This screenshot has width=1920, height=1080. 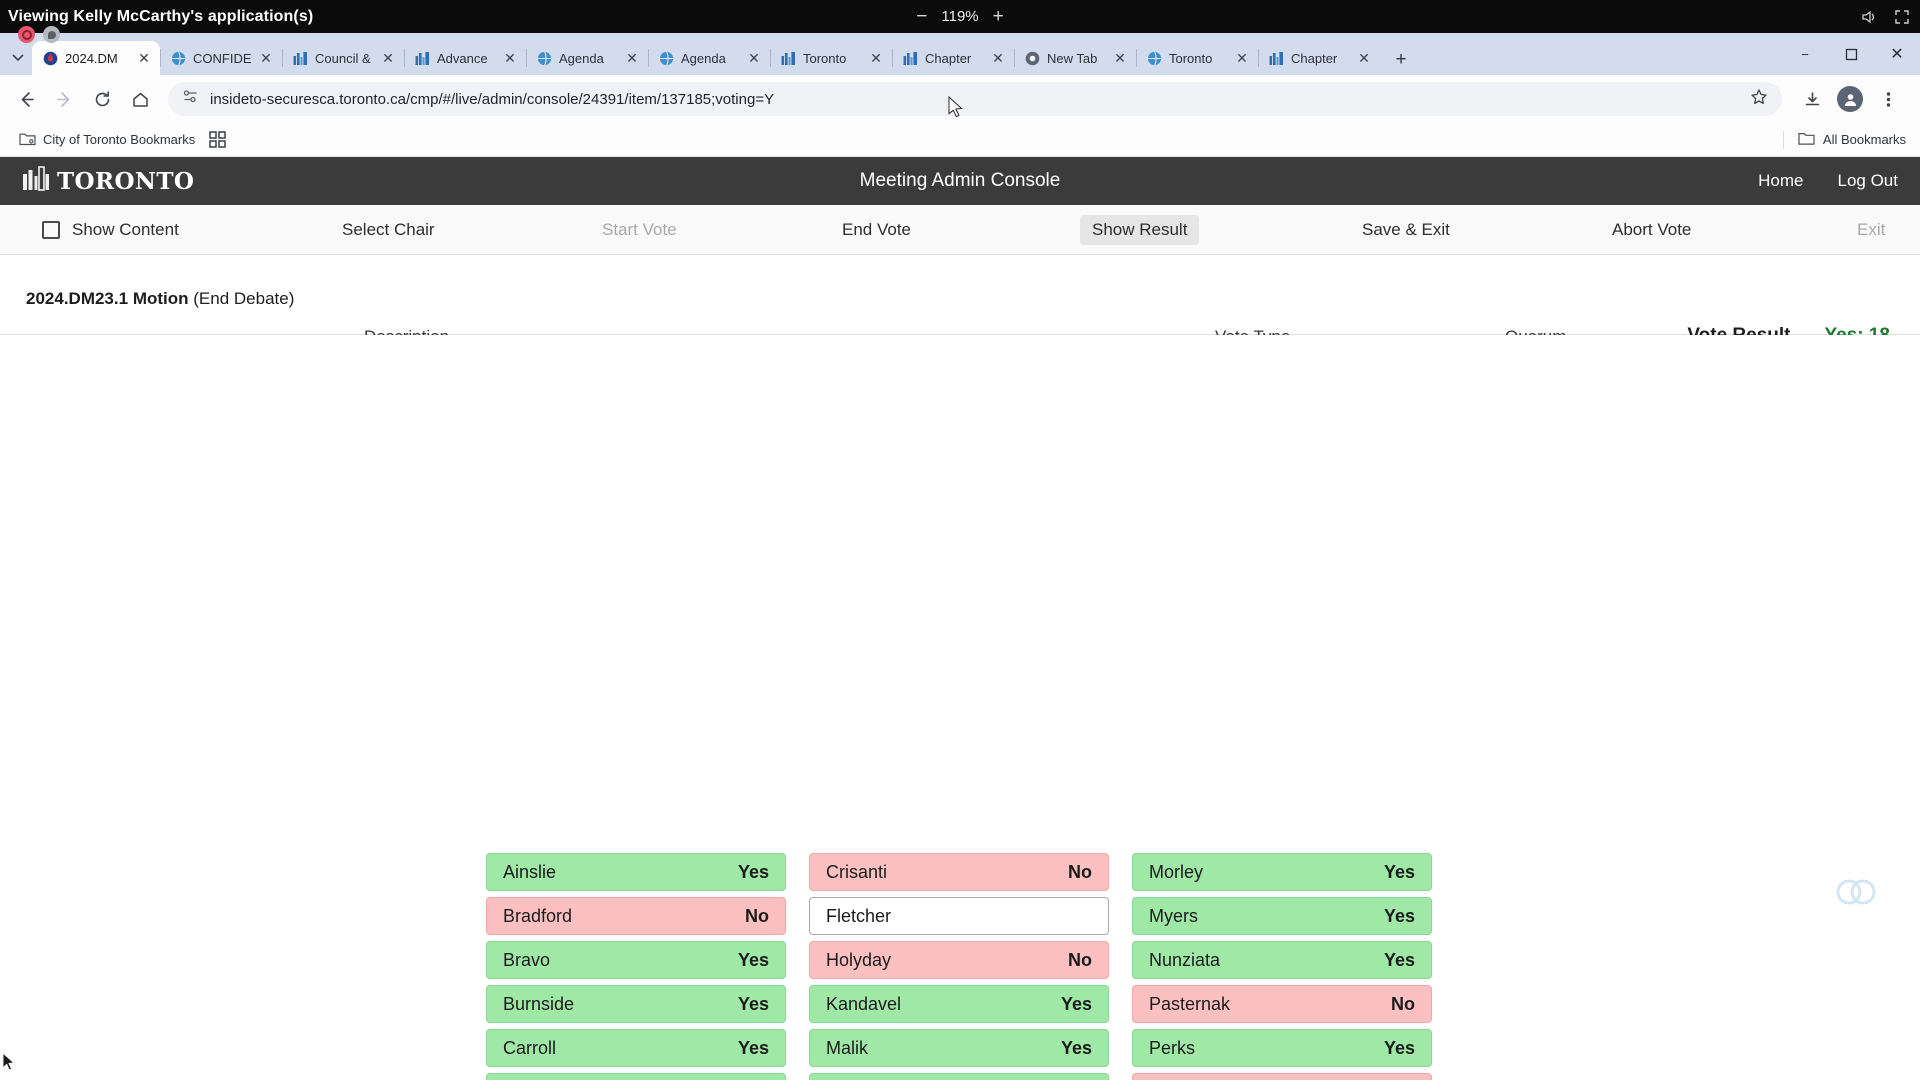 I want to click on councillor-name: Ainslie, so click(x=530, y=871).